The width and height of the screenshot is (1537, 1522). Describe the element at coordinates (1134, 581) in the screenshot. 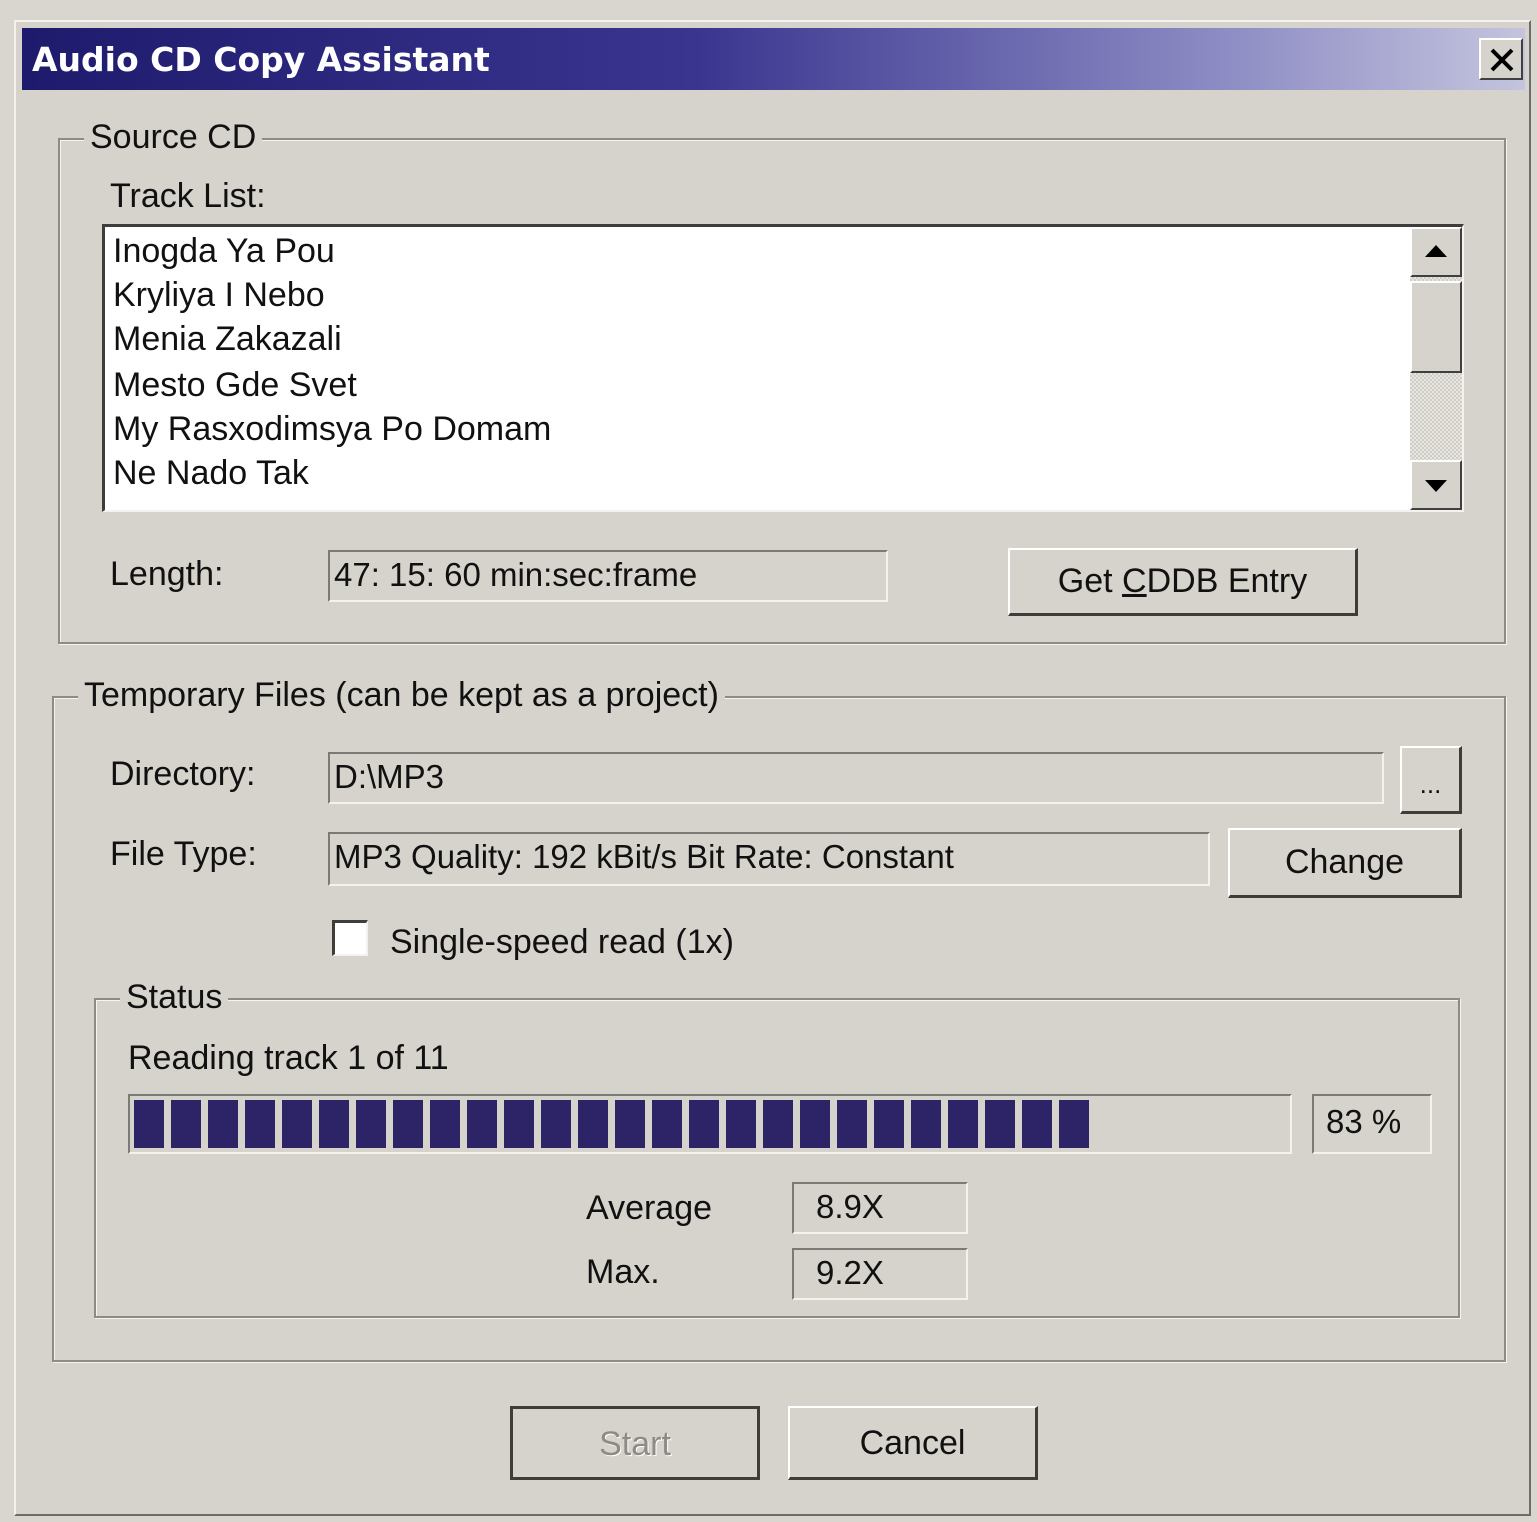

I see `cddb-button-label-accel: C` at that location.